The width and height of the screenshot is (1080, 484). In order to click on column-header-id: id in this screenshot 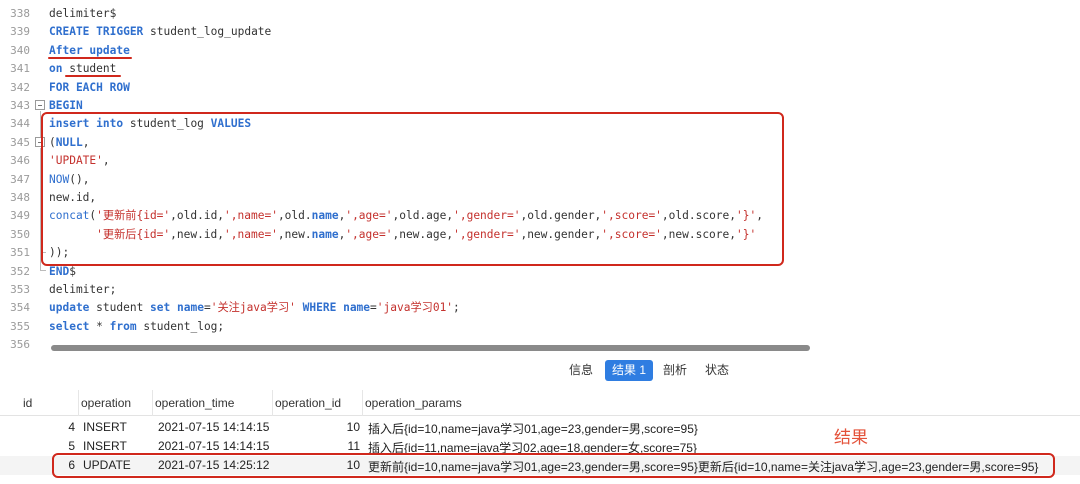, I will do `click(26, 403)`.